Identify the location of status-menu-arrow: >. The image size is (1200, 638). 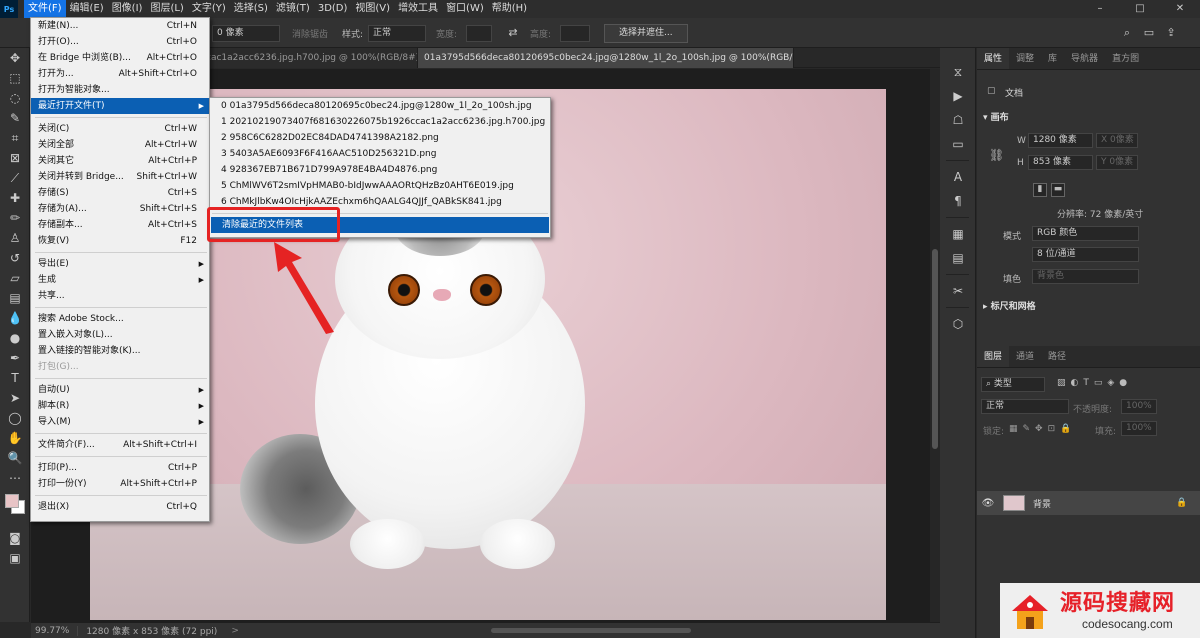
(235, 631).